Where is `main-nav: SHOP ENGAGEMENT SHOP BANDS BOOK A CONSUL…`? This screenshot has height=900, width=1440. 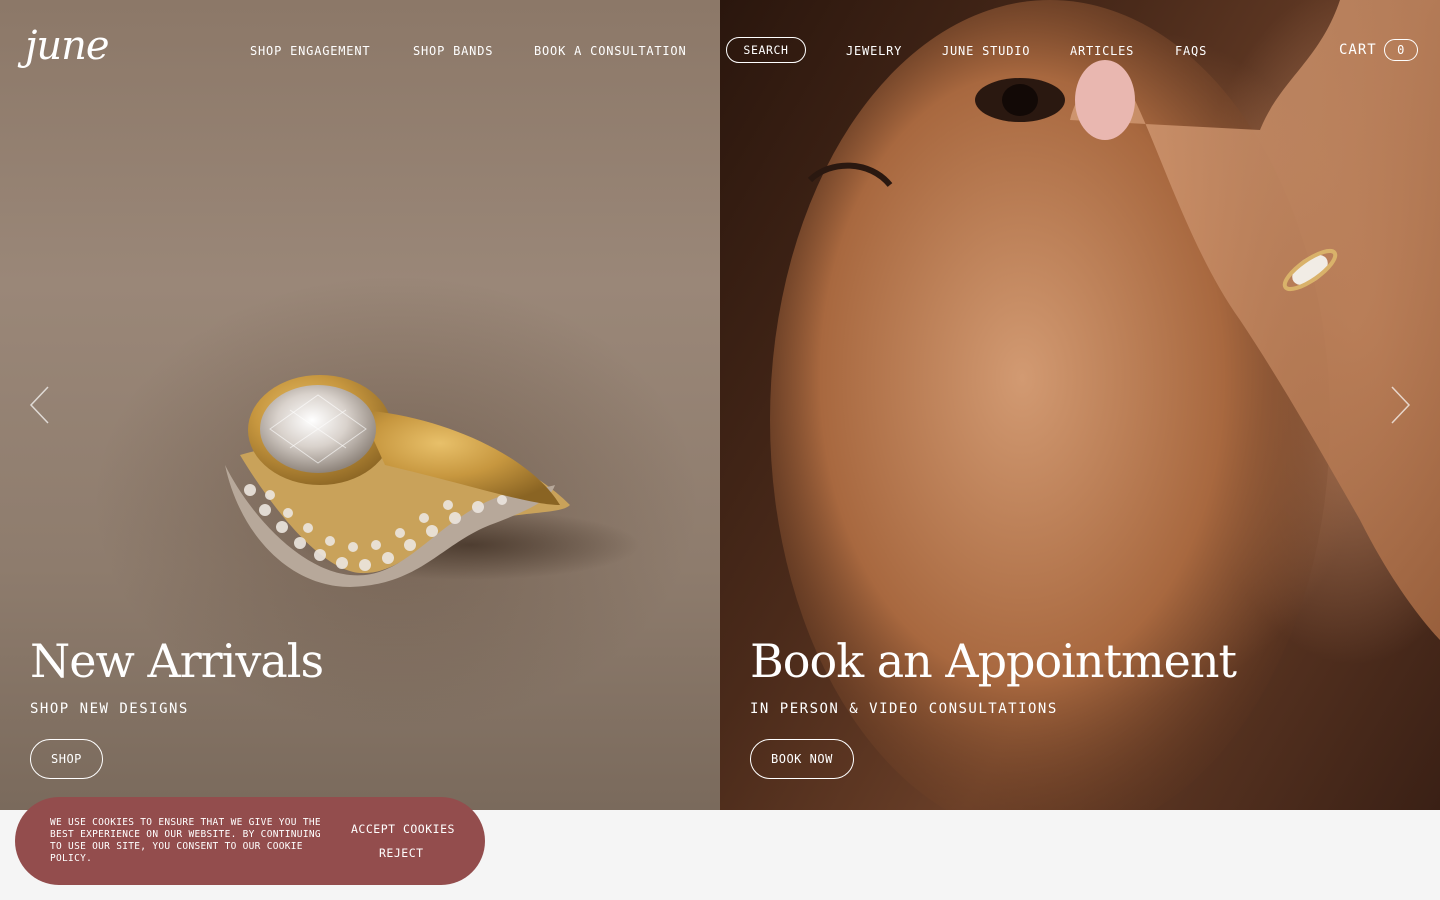 main-nav: SHOP ENGAGEMENT SHOP BANDS BOOK A CONSUL… is located at coordinates (720, 53).